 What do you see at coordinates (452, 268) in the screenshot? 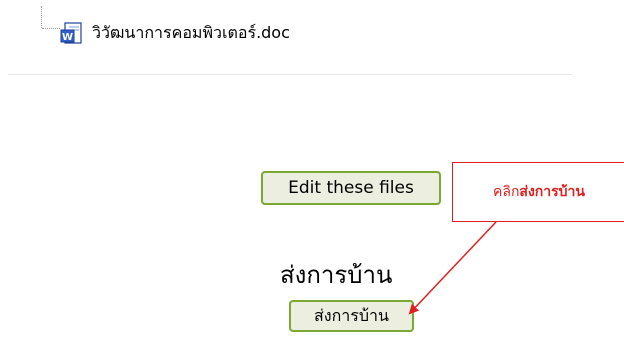
I see `annotation-arrow` at bounding box center [452, 268].